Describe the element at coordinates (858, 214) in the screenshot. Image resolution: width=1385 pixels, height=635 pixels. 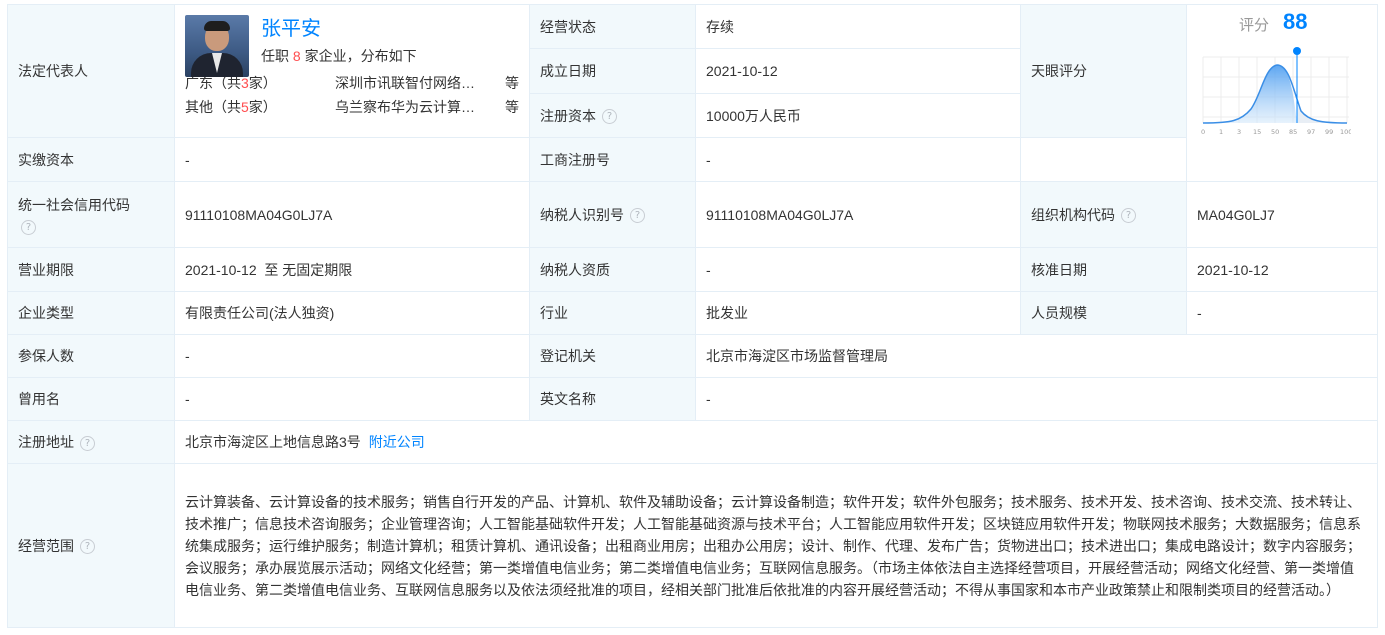
I see `taxpayer-id-value: 91110108MA04G0LJ7A` at that location.